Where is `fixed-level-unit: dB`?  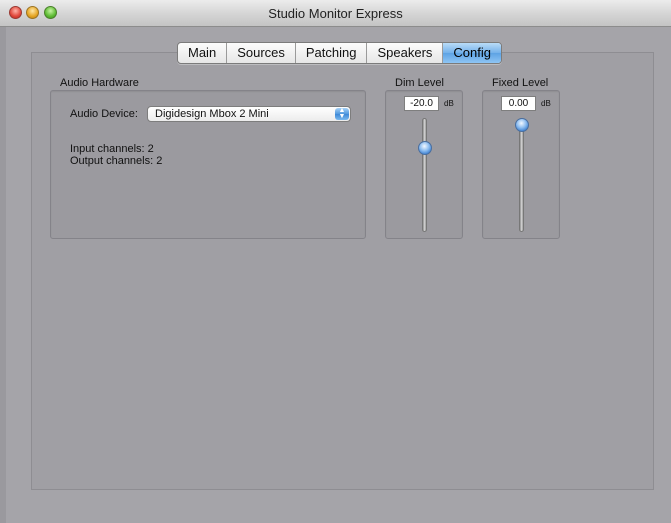 fixed-level-unit: dB is located at coordinates (546, 103).